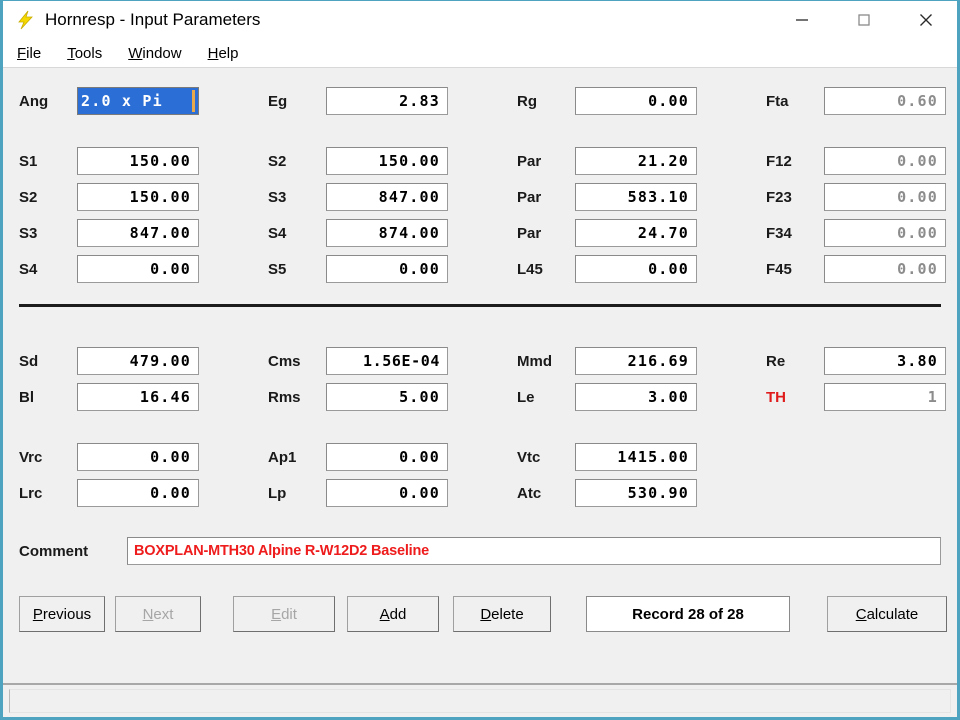 The image size is (960, 720). What do you see at coordinates (387, 101) in the screenshot?
I see `input-eg: 2.83` at bounding box center [387, 101].